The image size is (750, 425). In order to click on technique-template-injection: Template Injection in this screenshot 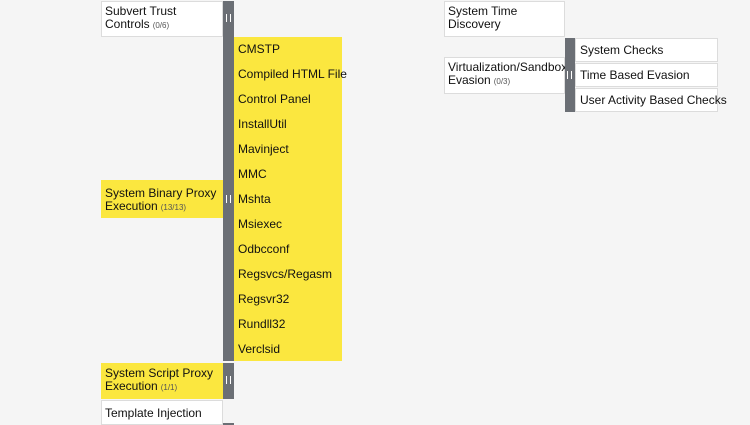, I will do `click(162, 412)`.